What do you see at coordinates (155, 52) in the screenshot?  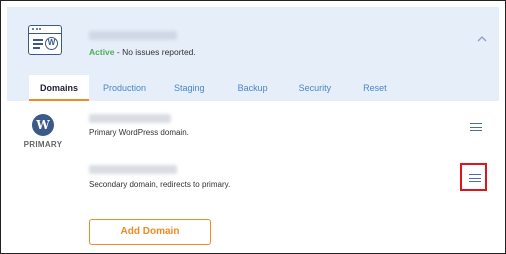 I see `status-message: - No issues reported.` at bounding box center [155, 52].